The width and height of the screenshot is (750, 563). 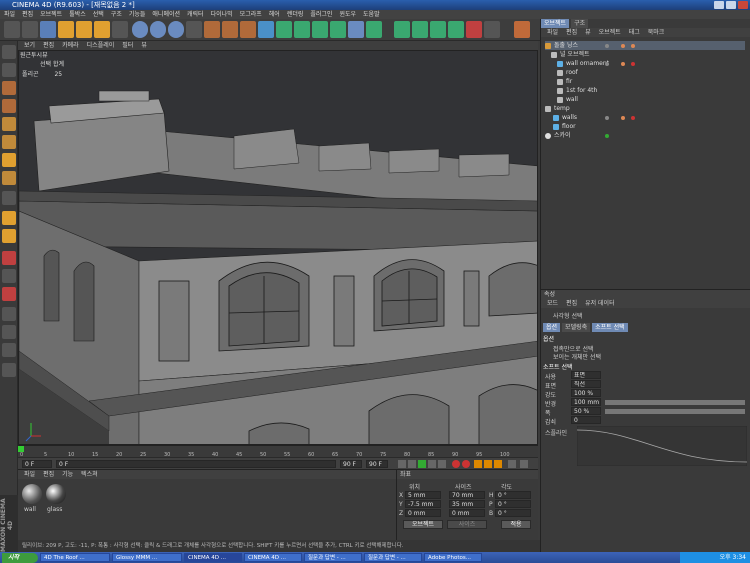 I want to click on object-row: 1st for 4th, so click(x=577, y=90).